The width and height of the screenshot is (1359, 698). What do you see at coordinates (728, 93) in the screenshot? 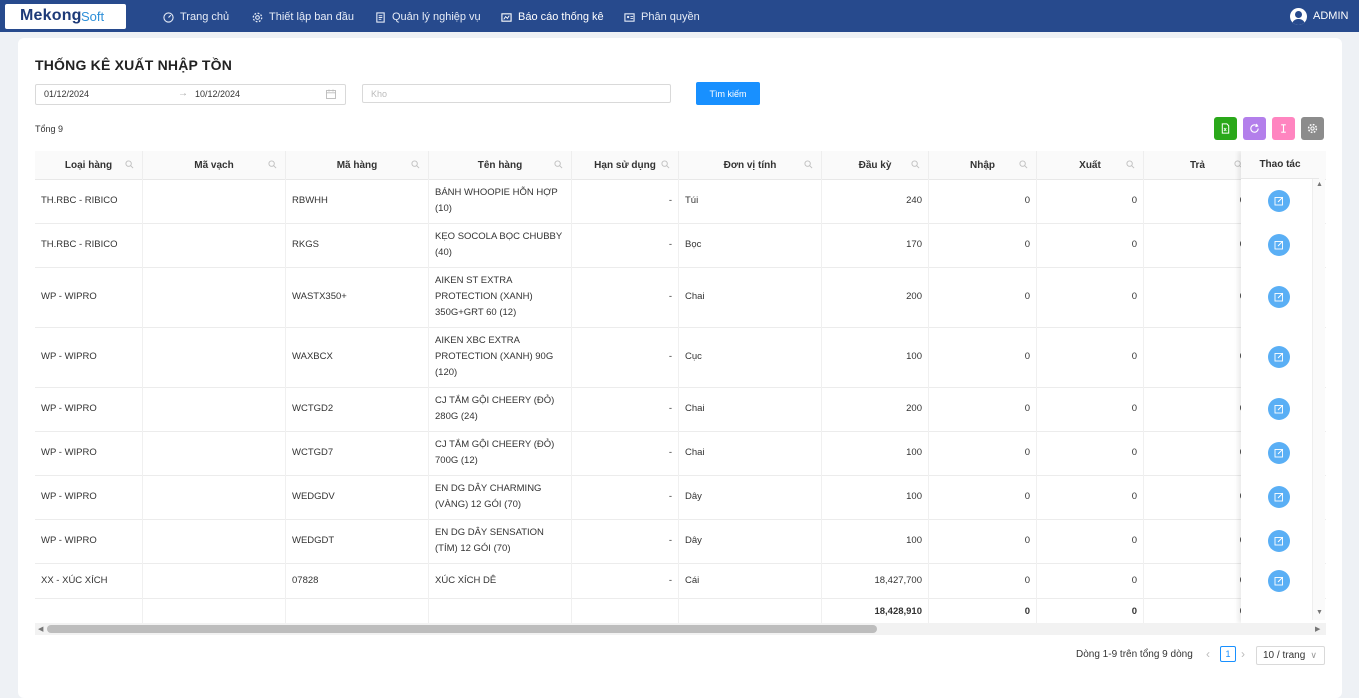
I see `search-button: Tìm kiếm` at bounding box center [728, 93].